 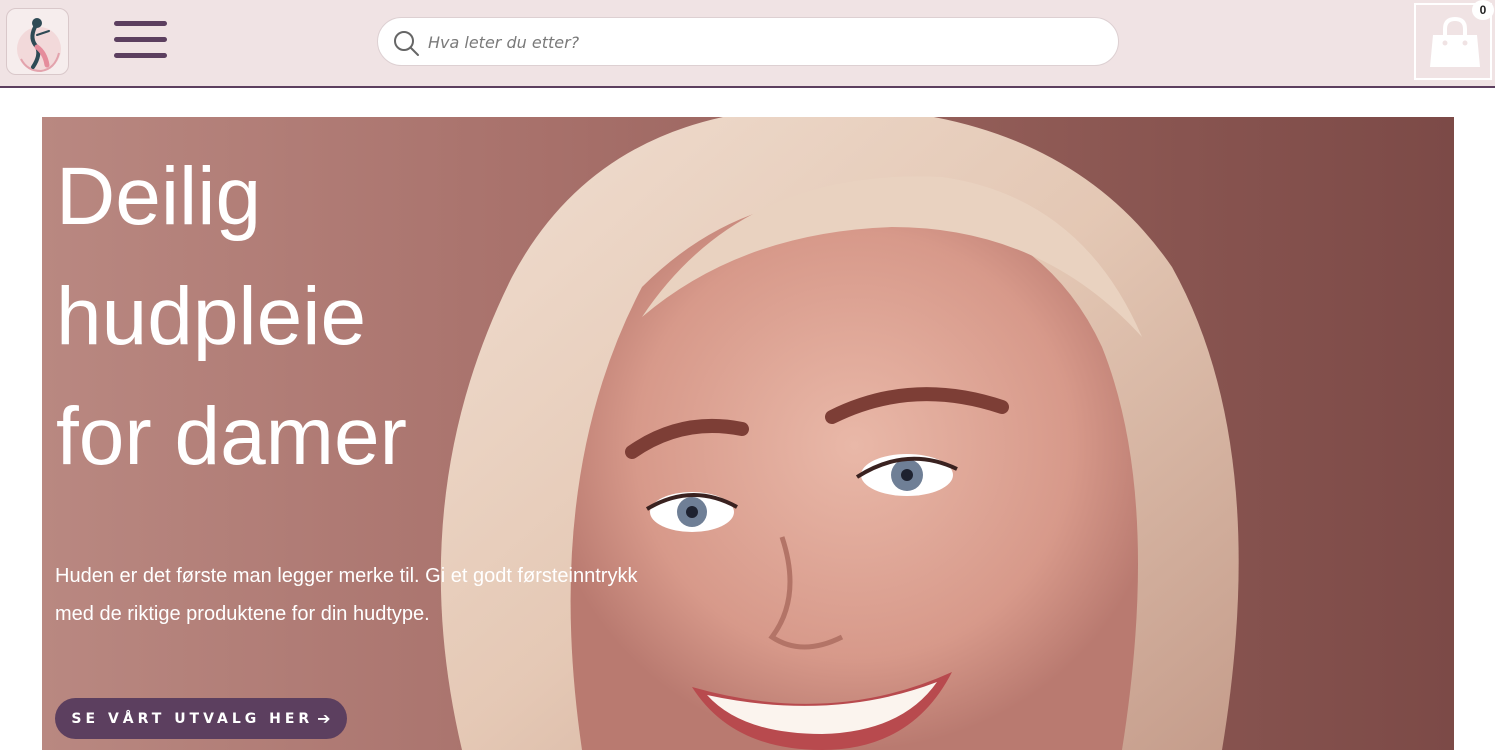 What do you see at coordinates (211, 316) in the screenshot?
I see `hero-title-line: hudpleie` at bounding box center [211, 316].